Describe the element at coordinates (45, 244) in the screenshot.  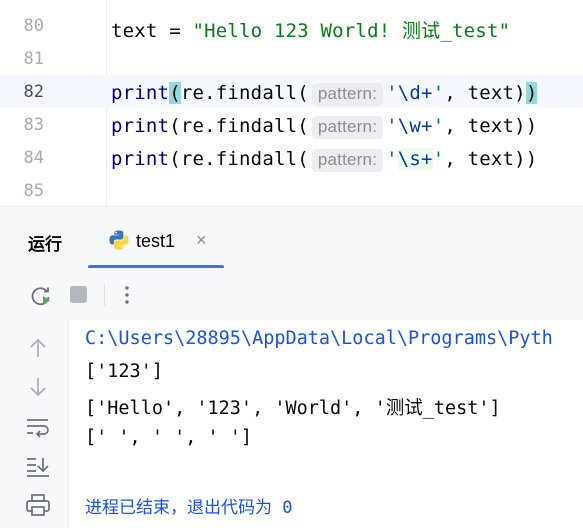
I see `run-panel-title: 运行` at that location.